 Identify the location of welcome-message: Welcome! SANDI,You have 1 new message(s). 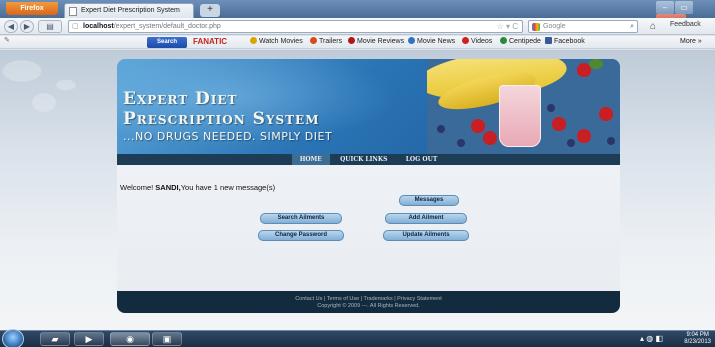
(197, 187).